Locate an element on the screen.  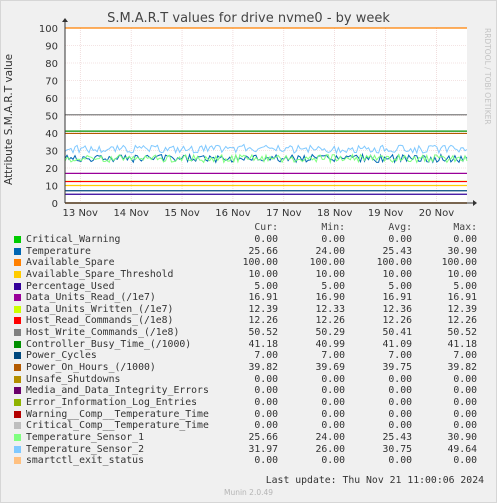
legend-series-name: Temperature_Sensor_1 is located at coordinates (85, 437).